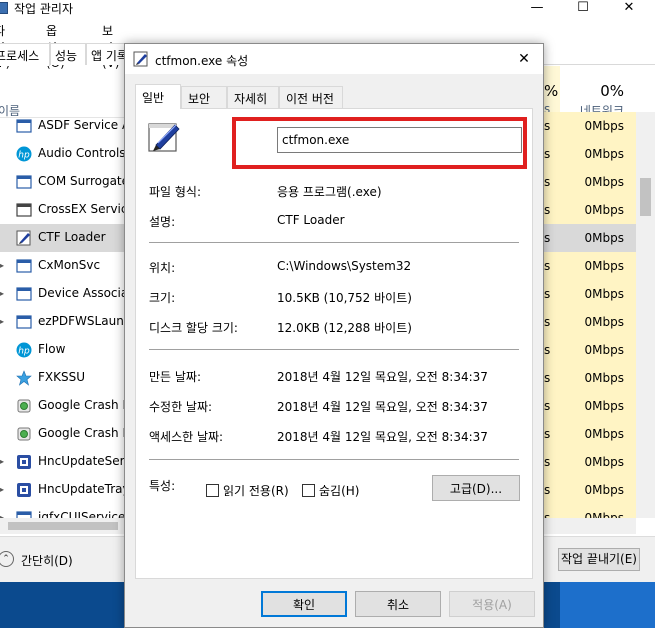  What do you see at coordinates (629, 10) in the screenshot?
I see `close-button: ✕` at bounding box center [629, 10].